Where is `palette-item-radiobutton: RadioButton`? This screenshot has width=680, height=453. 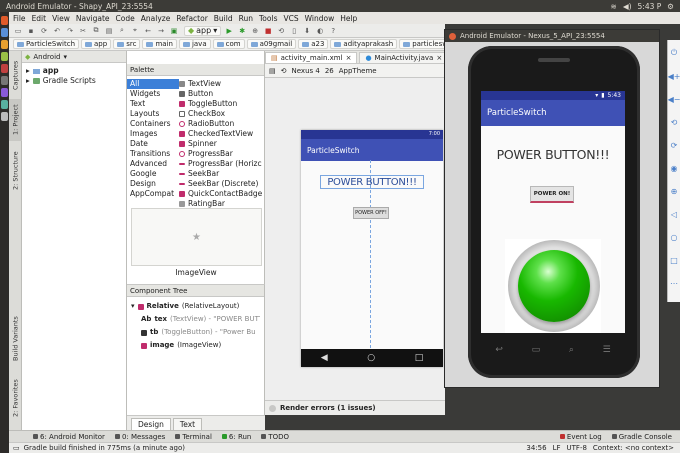
palette-item-radiobutton: RadioButton is located at coordinates (222, 124).